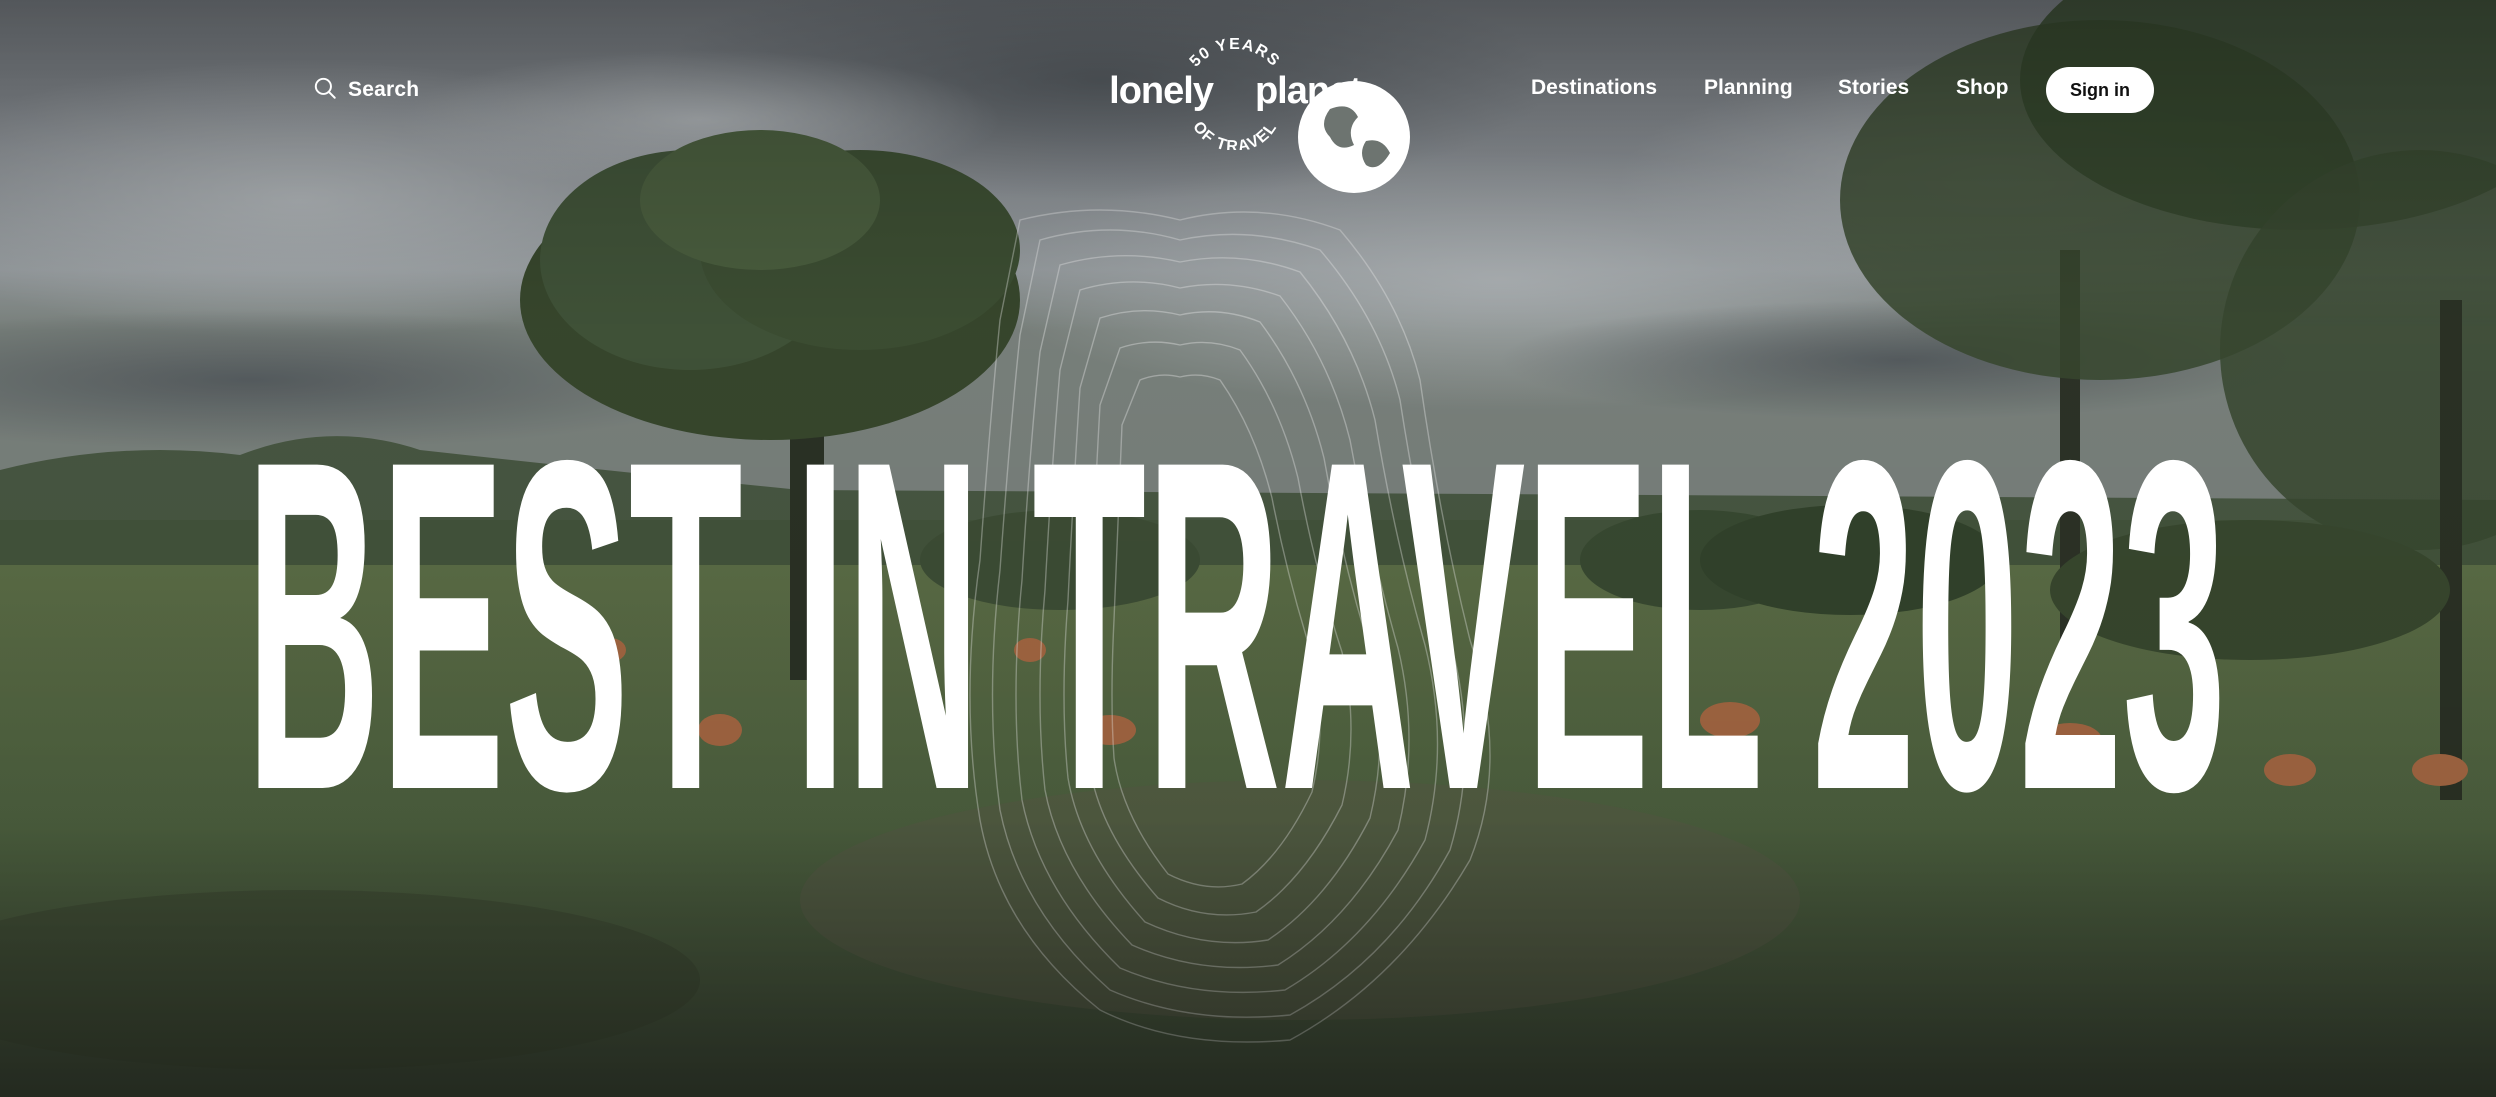  I want to click on logo-top-arc-text: 50 YEARS, so click(1234, 53).